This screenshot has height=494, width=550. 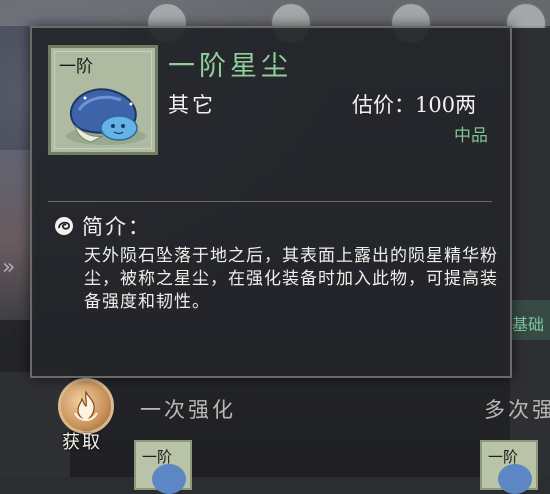 What do you see at coordinates (446, 105) in the screenshot?
I see `price-value: 100两` at bounding box center [446, 105].